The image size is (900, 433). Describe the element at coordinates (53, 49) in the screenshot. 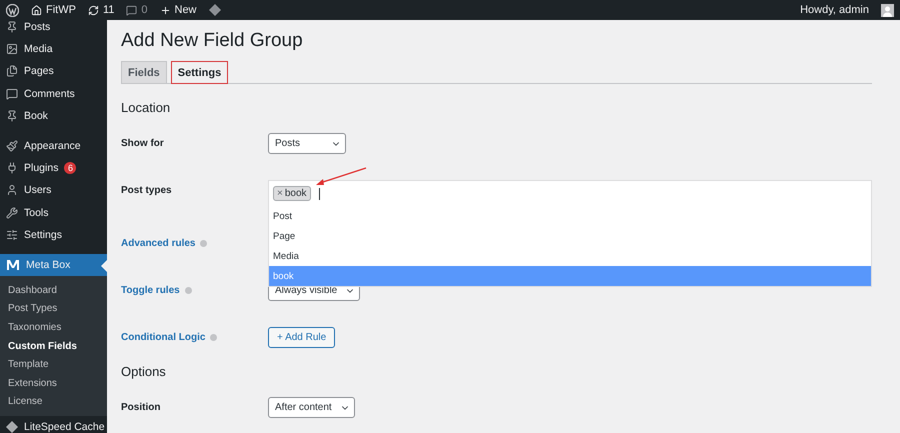

I see `menu-item: Media` at that location.